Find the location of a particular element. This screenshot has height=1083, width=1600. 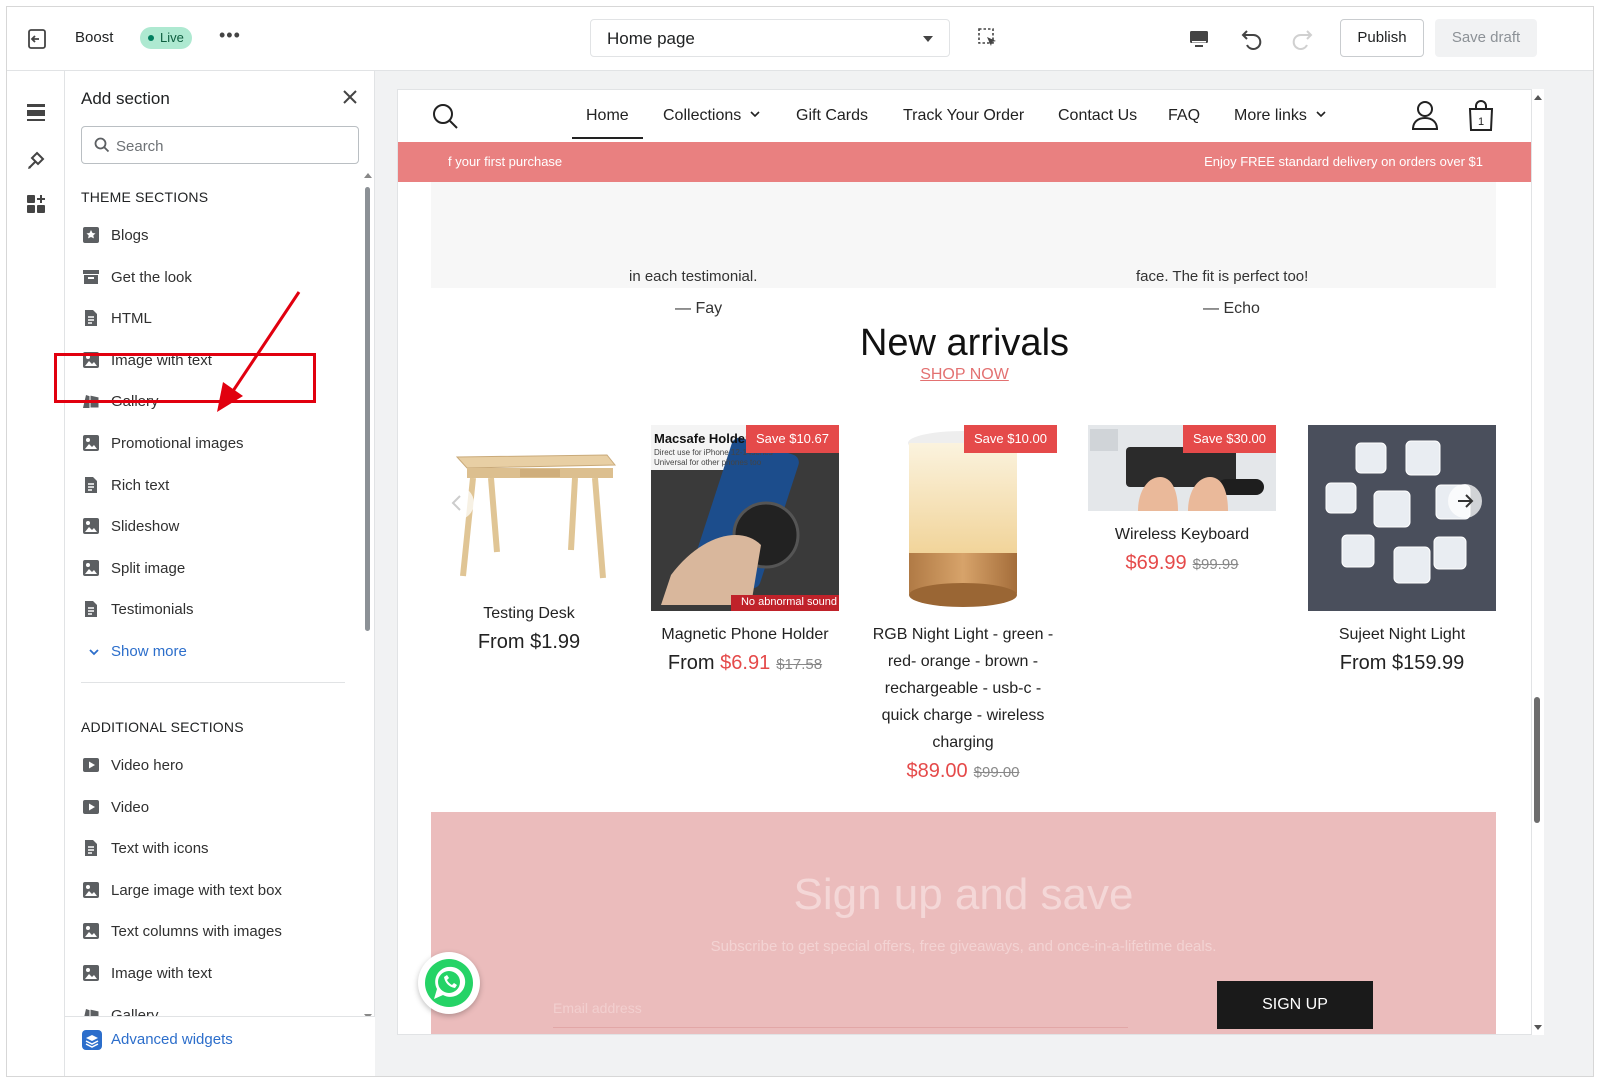

preview-scroll-thumb is located at coordinates (1537, 760).